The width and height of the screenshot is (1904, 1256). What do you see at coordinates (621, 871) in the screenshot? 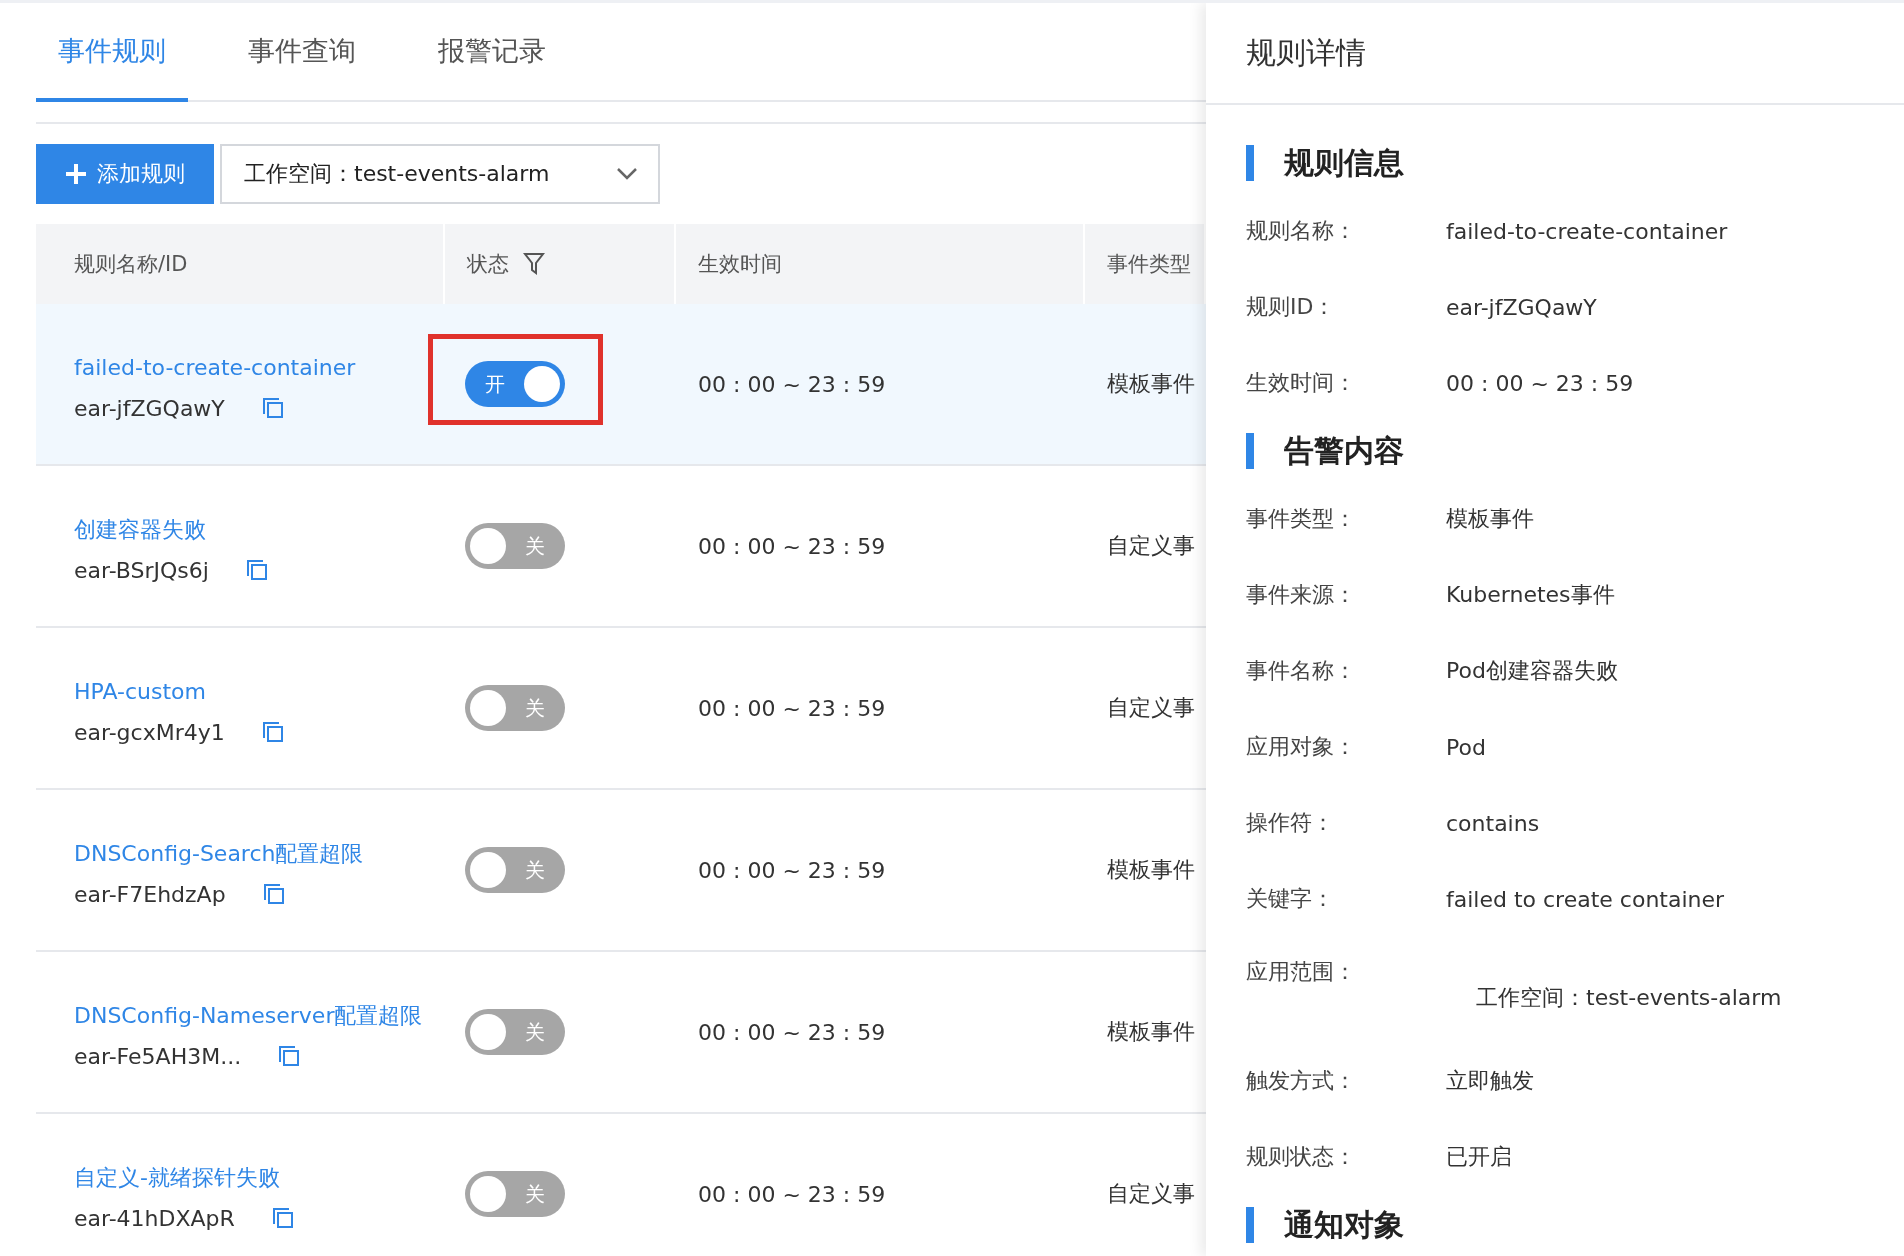
I see `table-row: DNSConfig-Search配置超限 ear-F7EhdzAp 关 00 : 00 ~ 23 : 59 模板事件` at bounding box center [621, 871].